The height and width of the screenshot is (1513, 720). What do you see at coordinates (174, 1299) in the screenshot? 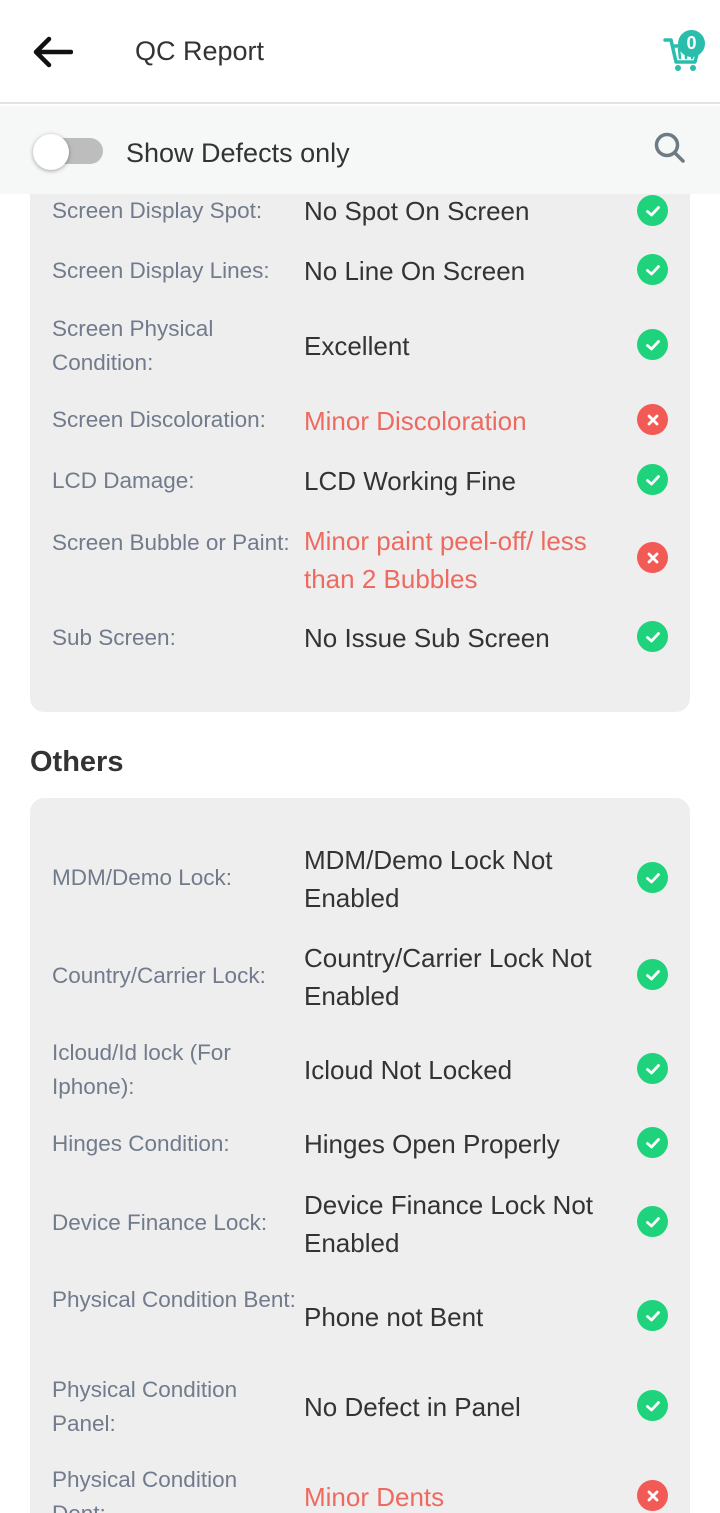
I see `row-label: Physical Condition Bent:` at bounding box center [174, 1299].